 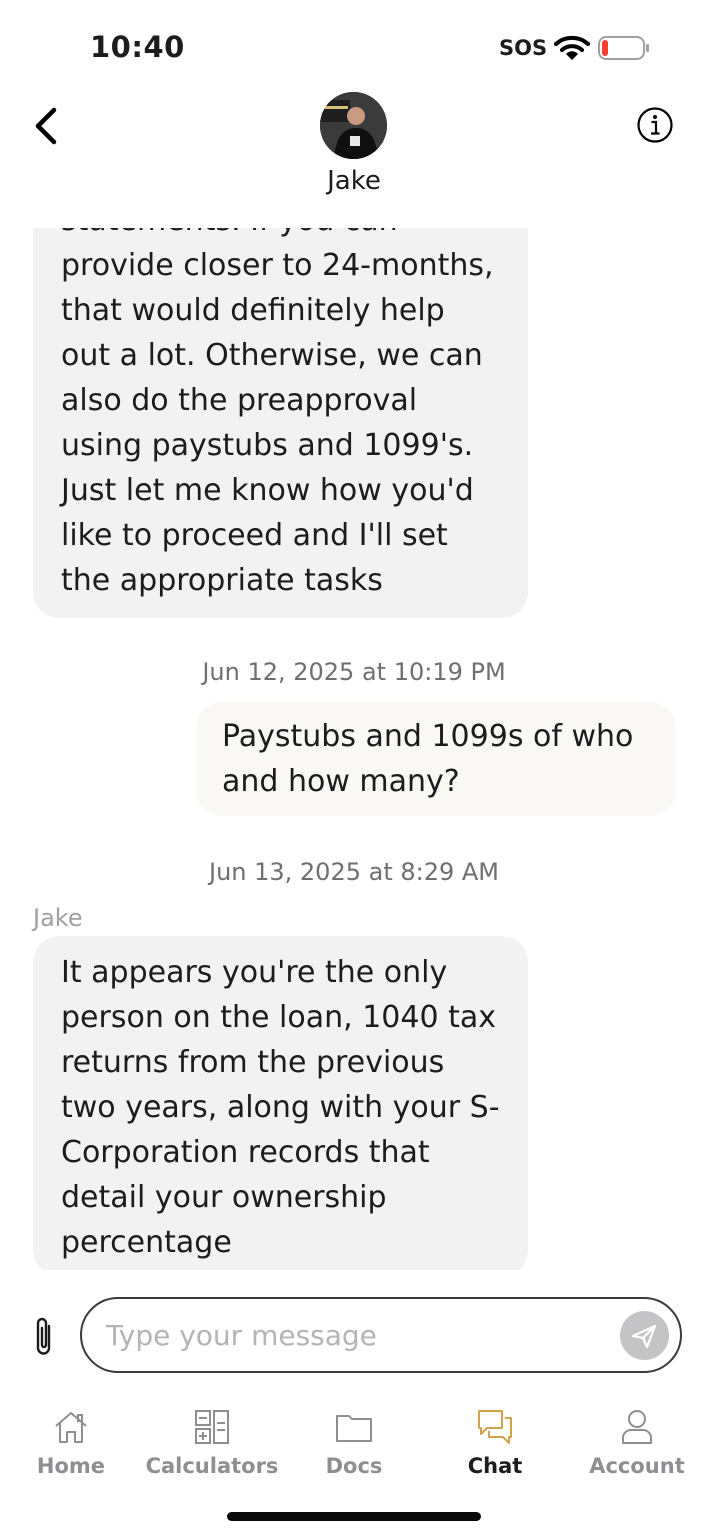 I want to click on message-line: that would definitely help, so click(x=253, y=310).